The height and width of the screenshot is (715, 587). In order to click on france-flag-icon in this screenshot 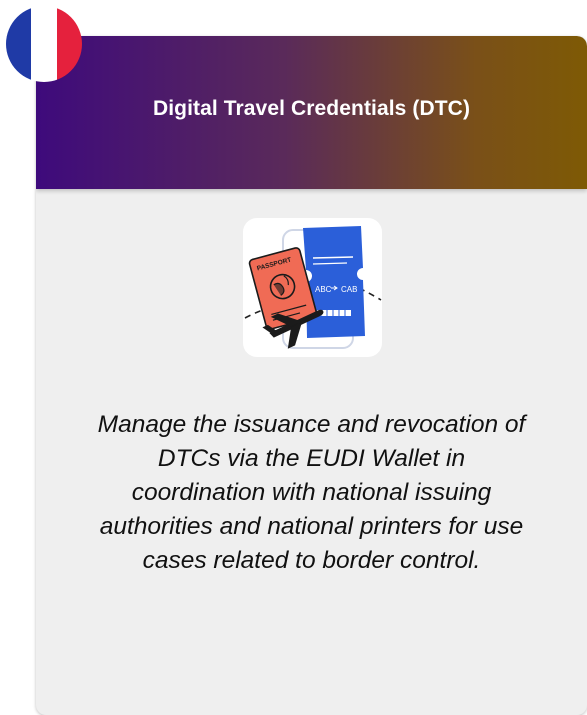, I will do `click(44, 44)`.